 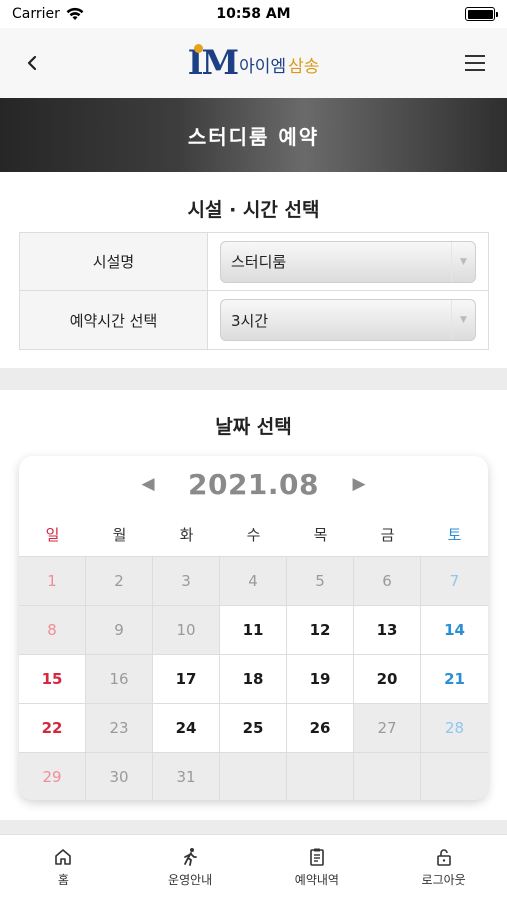 I want to click on nav-item-reservations: 예약내역, so click(x=317, y=867).